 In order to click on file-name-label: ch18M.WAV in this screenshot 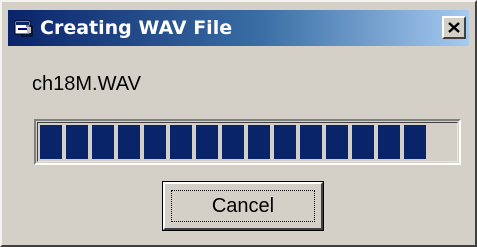, I will do `click(86, 84)`.